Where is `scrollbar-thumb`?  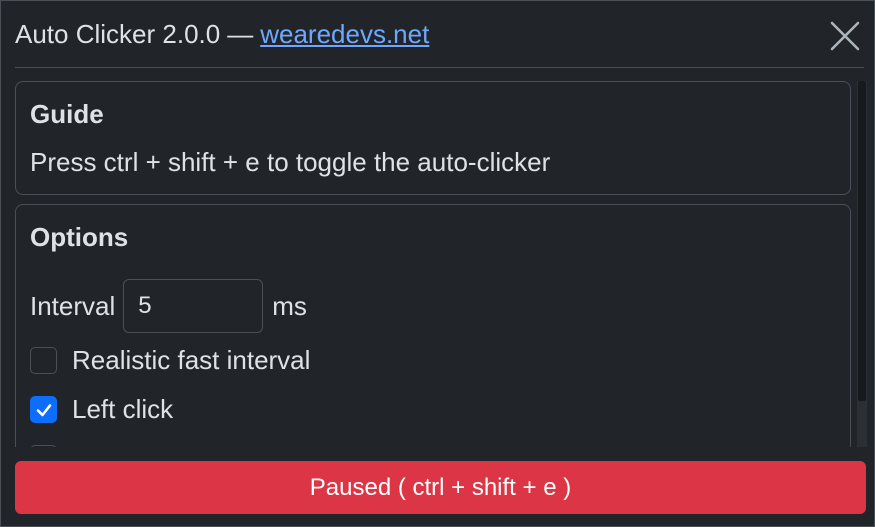 scrollbar-thumb is located at coordinates (862, 241).